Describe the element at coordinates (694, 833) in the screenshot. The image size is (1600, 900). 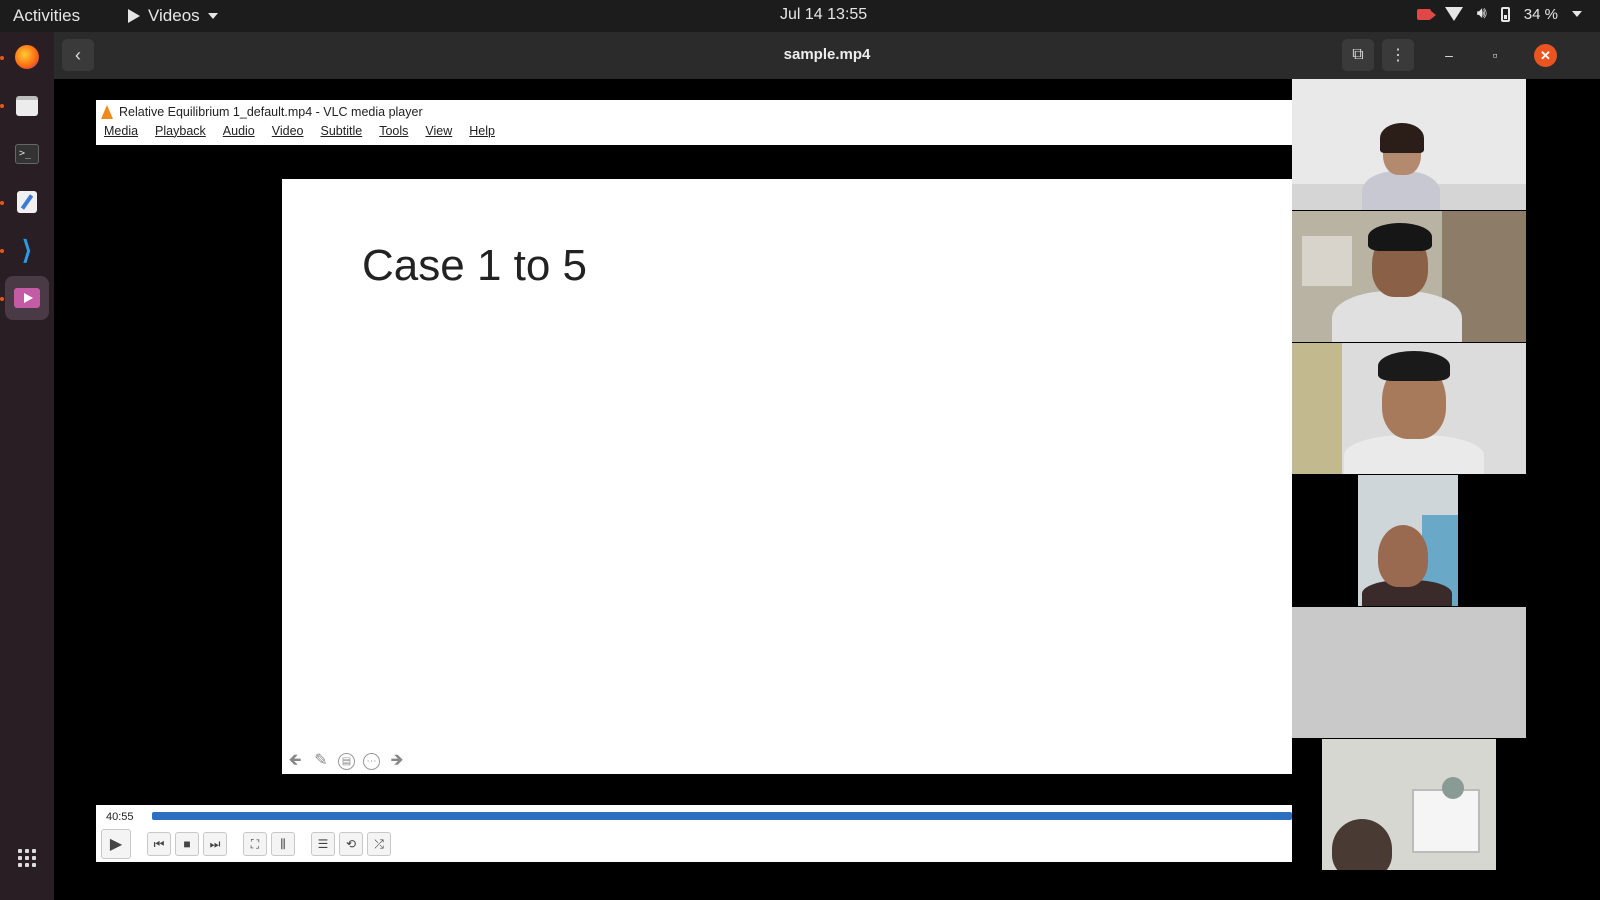
I see `vlc-controls: 40:55 ▶ ⏮ ■ ⏭ ⛶ ⫼ ☰ ⟲ ⤮` at that location.